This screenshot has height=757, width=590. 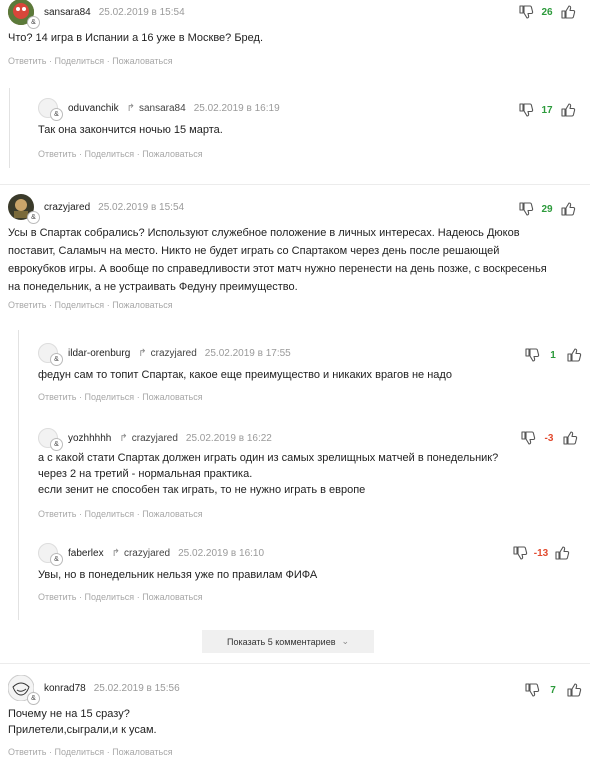 I want to click on vote-controls: 17, so click(x=547, y=110).